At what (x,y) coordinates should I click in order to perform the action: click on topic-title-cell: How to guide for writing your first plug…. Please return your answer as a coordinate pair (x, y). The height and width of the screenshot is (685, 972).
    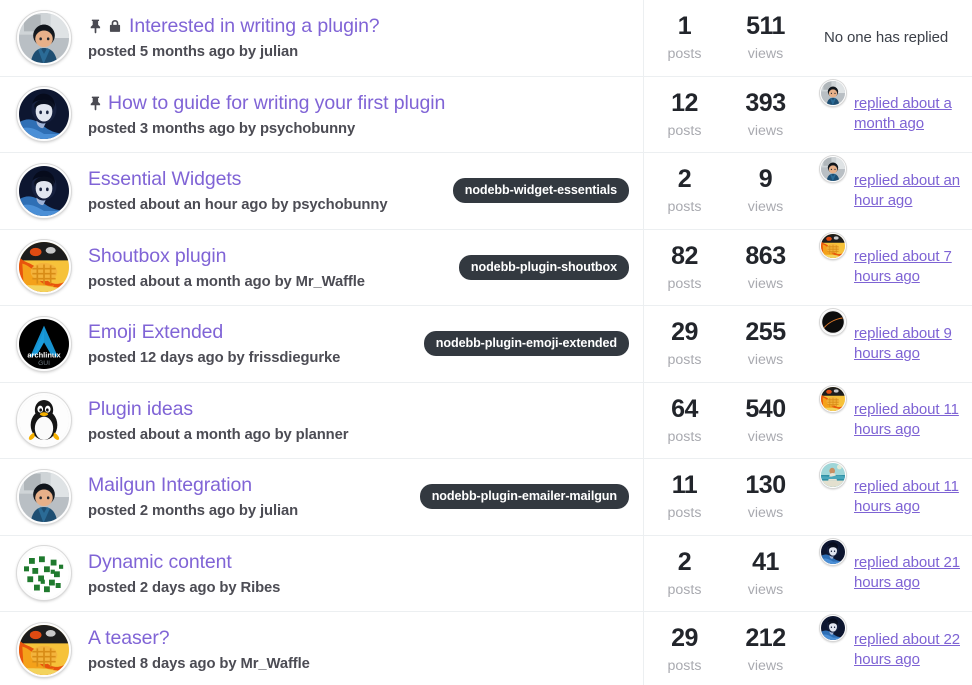
    Looking at the image, I should click on (358, 114).